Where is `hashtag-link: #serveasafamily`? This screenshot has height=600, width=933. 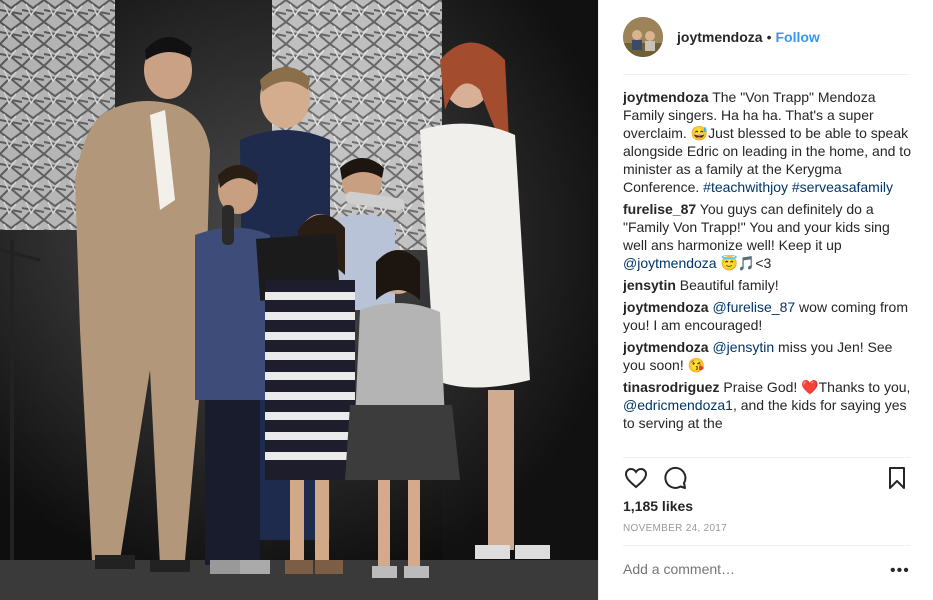 hashtag-link: #serveasafamily is located at coordinates (842, 187).